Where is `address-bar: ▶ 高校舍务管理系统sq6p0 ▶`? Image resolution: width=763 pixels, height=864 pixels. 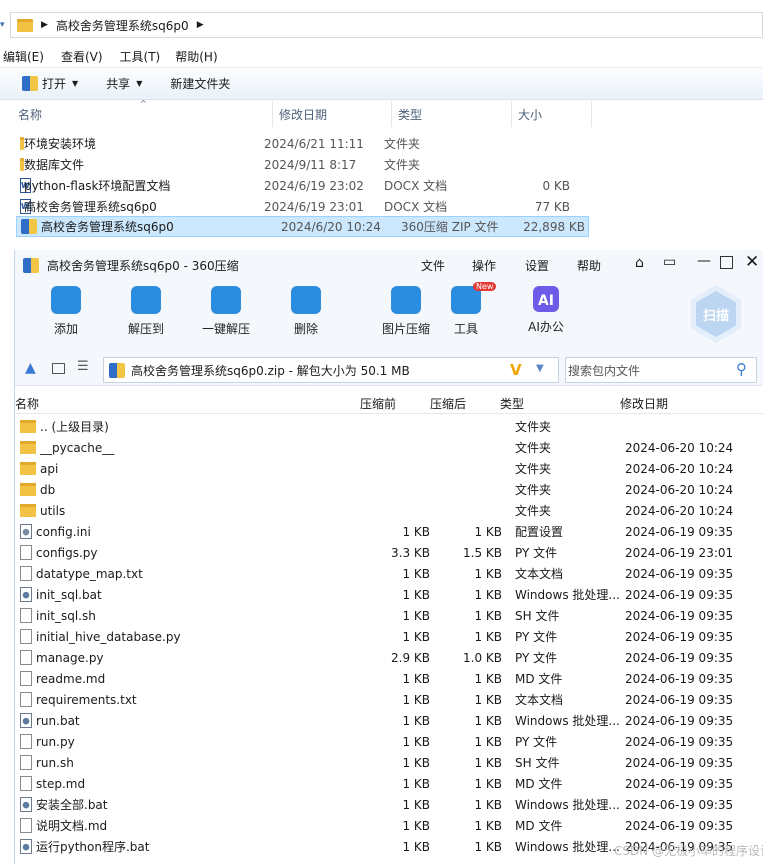
address-bar: ▶ 高校舍务管理系统sq6p0 ▶ is located at coordinates (386, 25).